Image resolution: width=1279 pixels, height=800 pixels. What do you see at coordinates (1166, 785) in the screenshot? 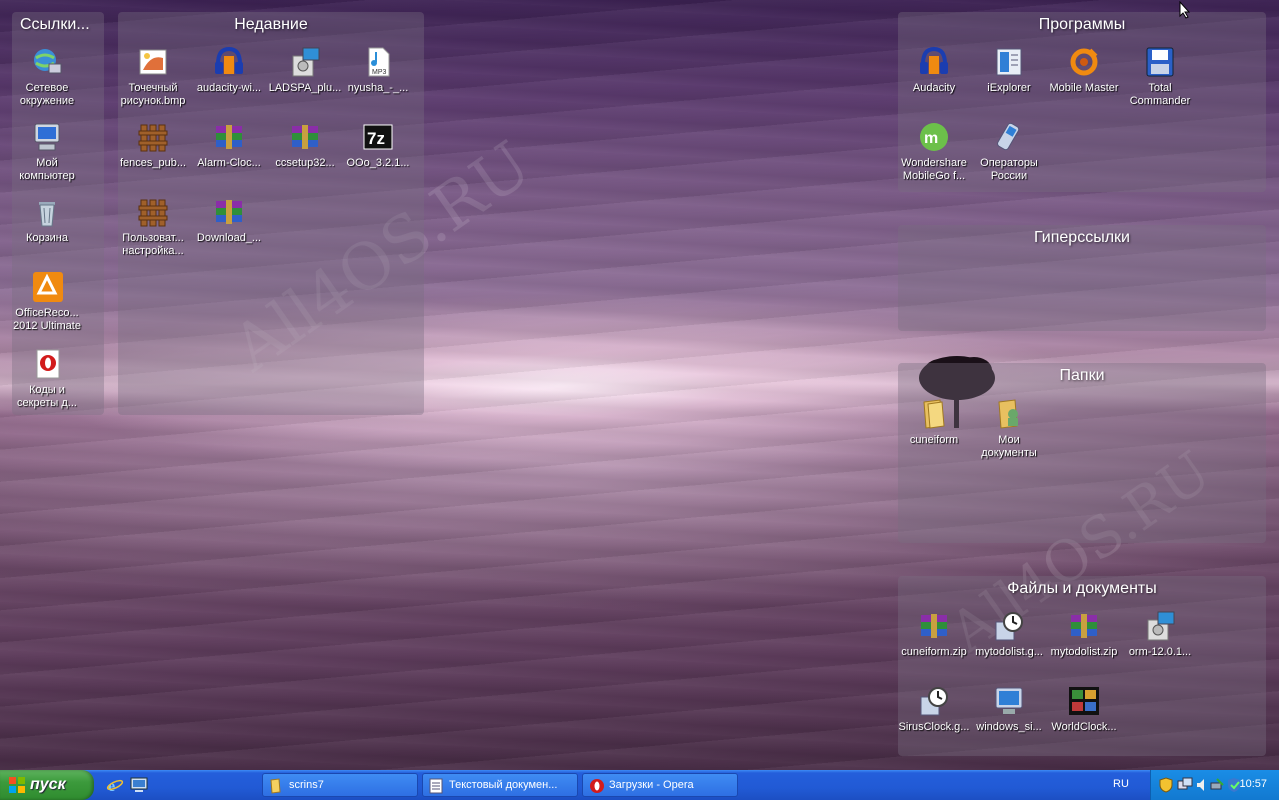
I see `security-shield-icon` at bounding box center [1166, 785].